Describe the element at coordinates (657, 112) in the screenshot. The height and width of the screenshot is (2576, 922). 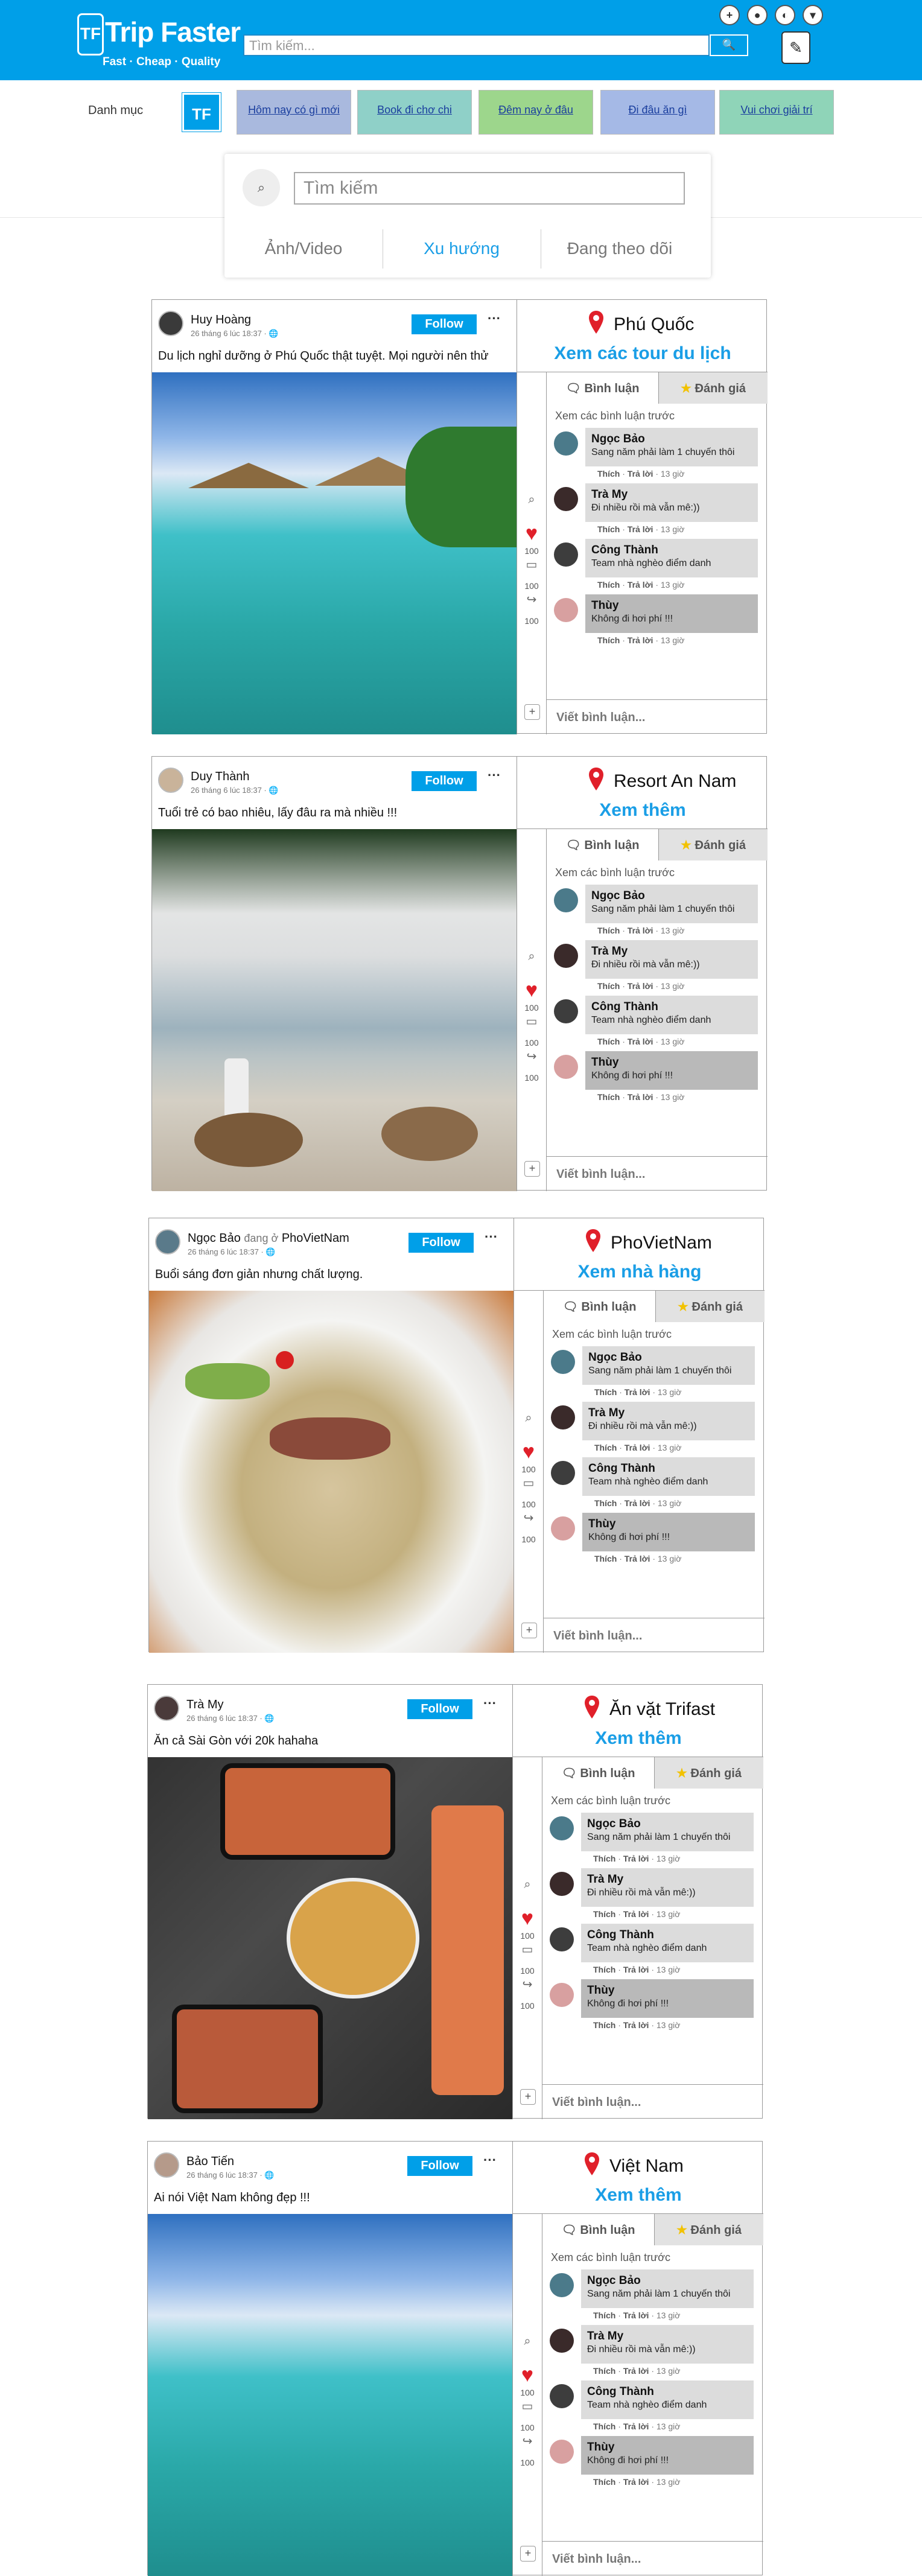
I see `category-food: Đi đâu ăn gì` at that location.